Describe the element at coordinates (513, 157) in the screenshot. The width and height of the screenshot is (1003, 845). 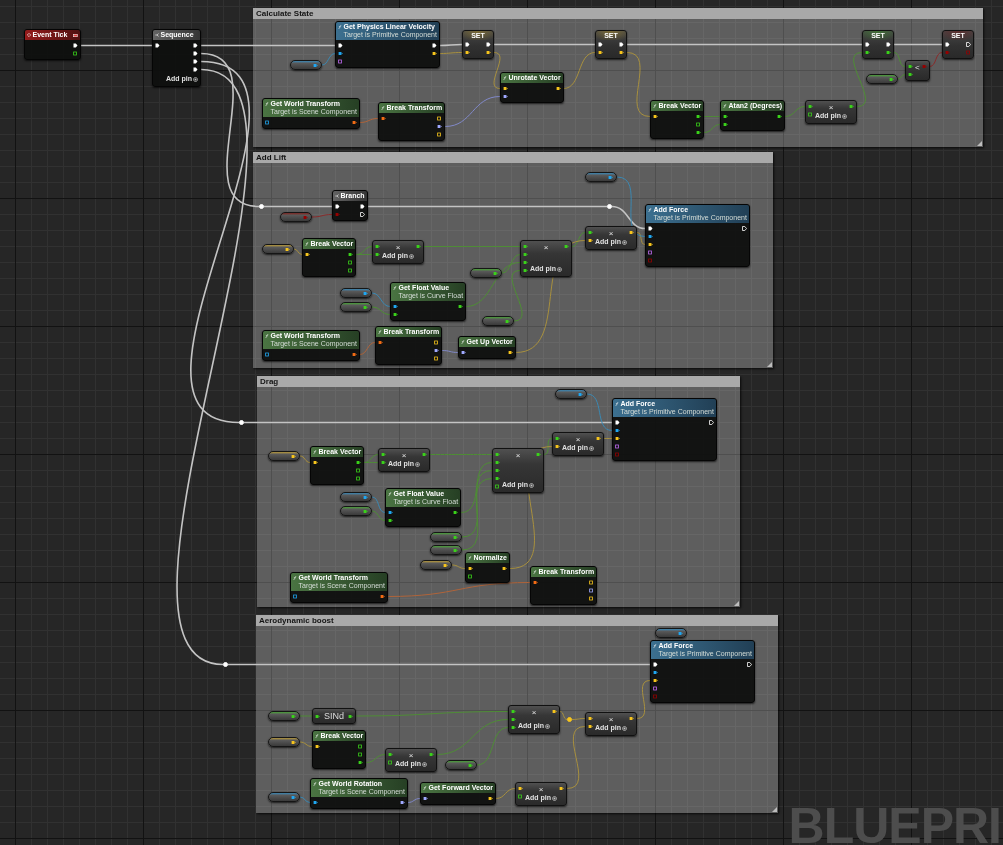
I see `comment-header: Add Lift` at that location.